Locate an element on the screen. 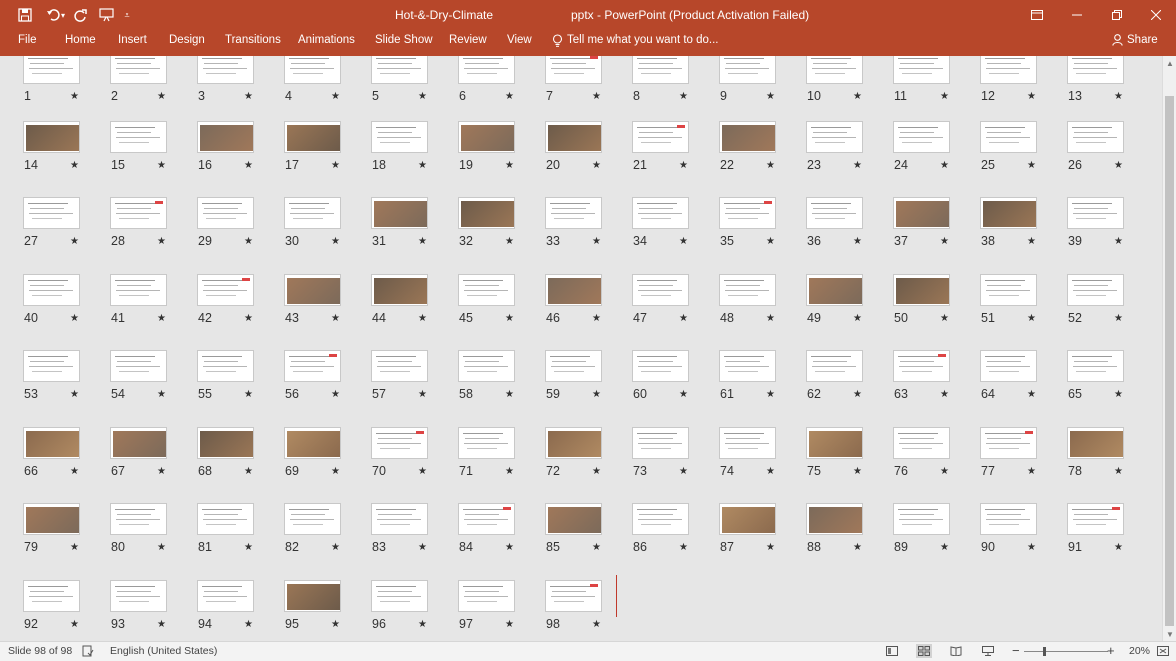 This screenshot has width=1176, height=661. vertical-scrollbar: ▲ ▼ is located at coordinates (1169, 348).